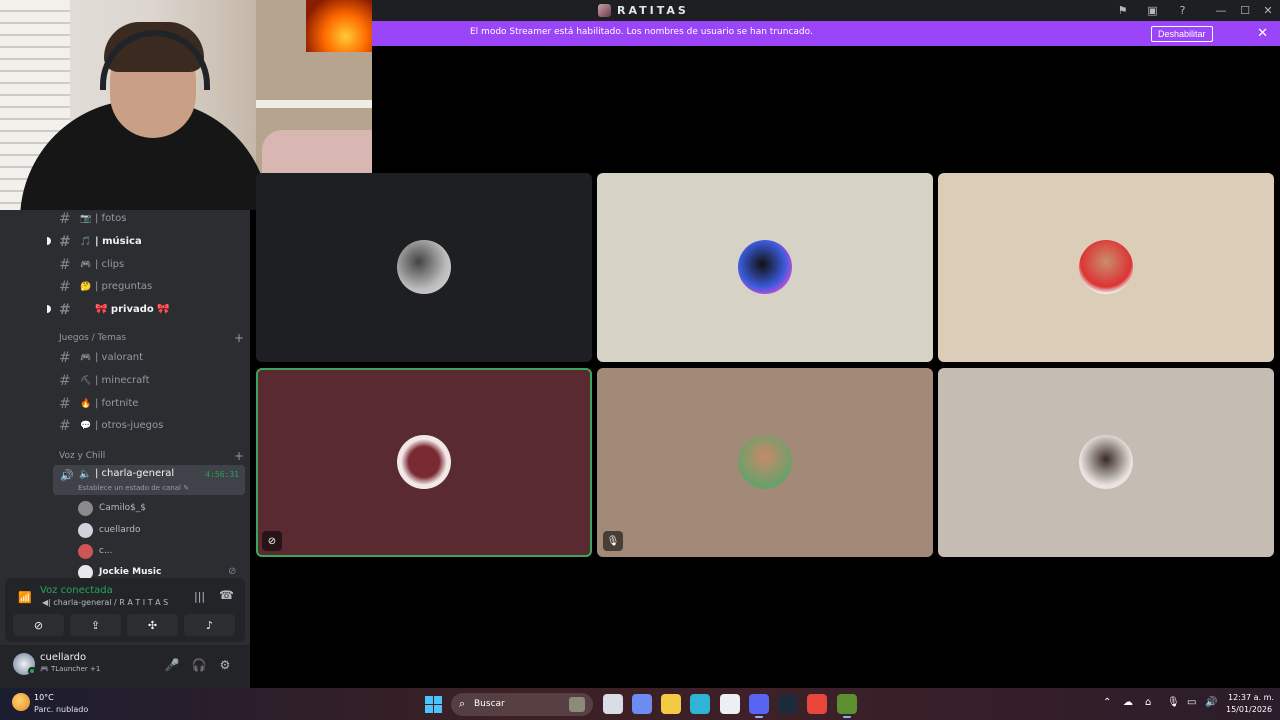  I want to click on voice-user-item: Camilo$_$, so click(112, 508).